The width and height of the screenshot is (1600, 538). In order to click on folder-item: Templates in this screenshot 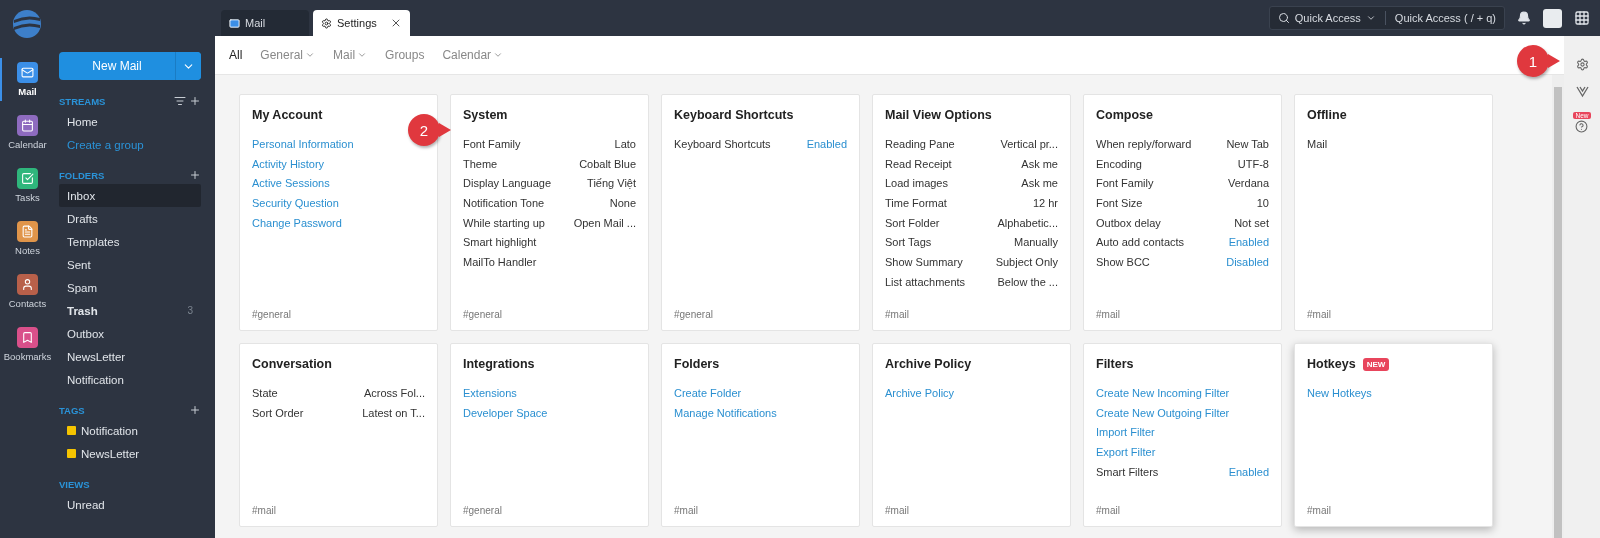, I will do `click(130, 241)`.